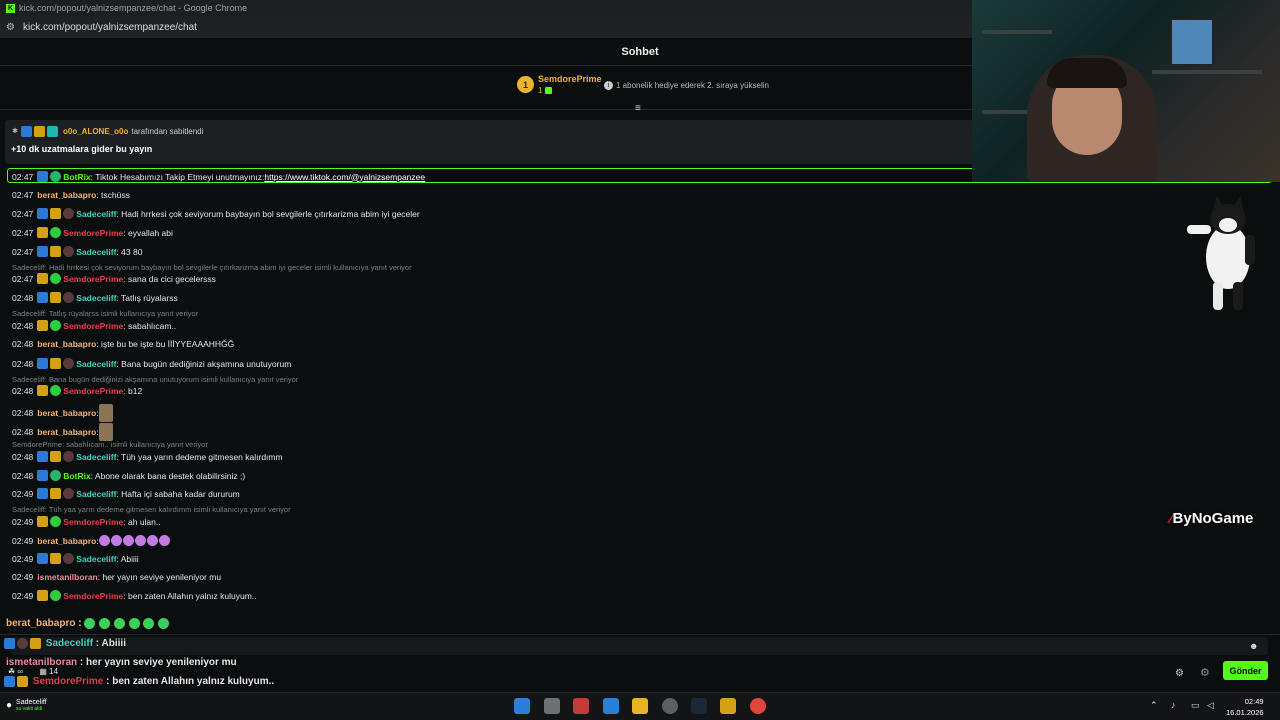 This screenshot has height=720, width=1280. Describe the element at coordinates (552, 706) in the screenshot. I see `task-view-icon` at that location.